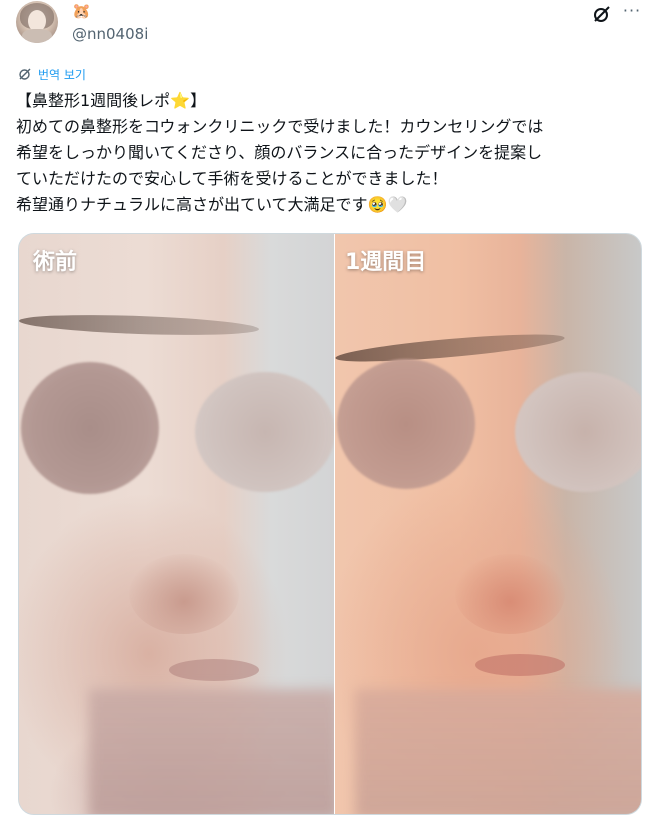  Describe the element at coordinates (198, 100) in the screenshot. I see `tweet-line-text: 】` at that location.